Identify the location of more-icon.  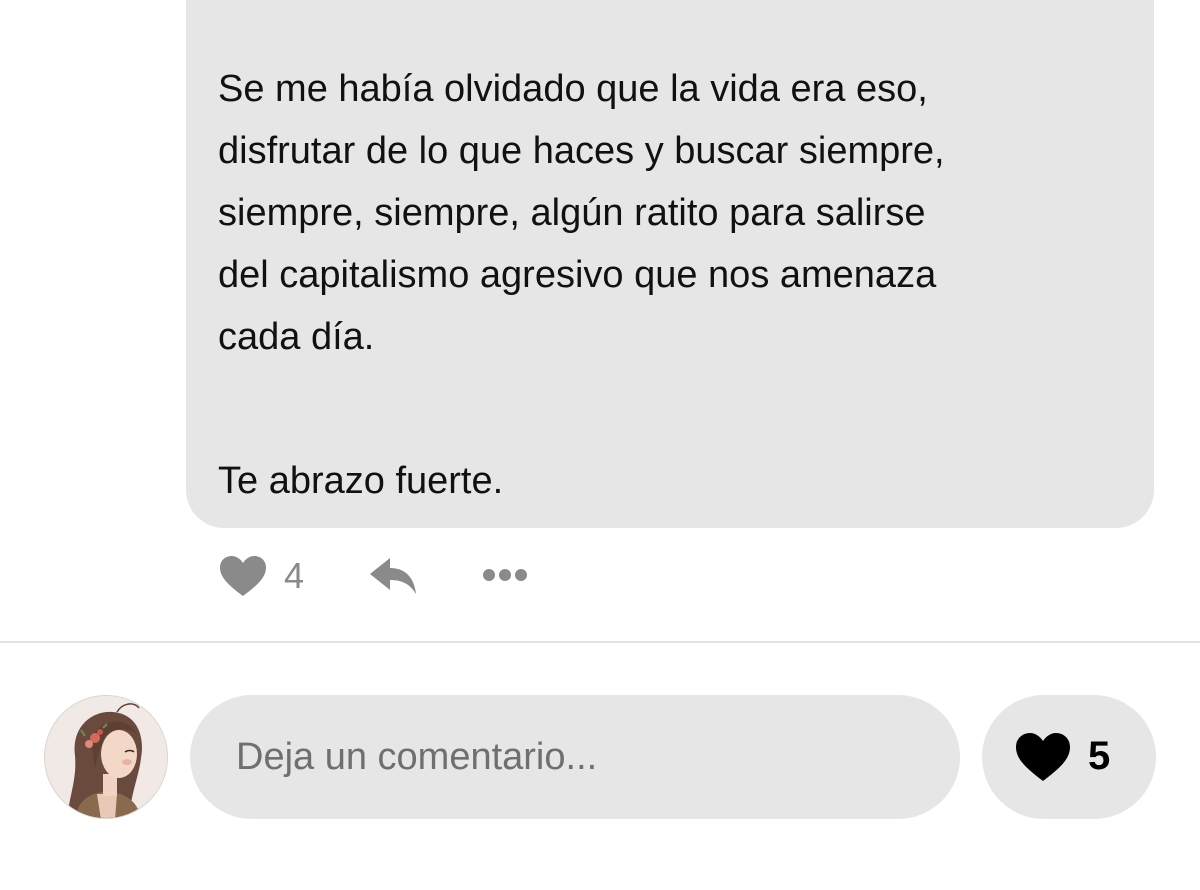
(505, 575).